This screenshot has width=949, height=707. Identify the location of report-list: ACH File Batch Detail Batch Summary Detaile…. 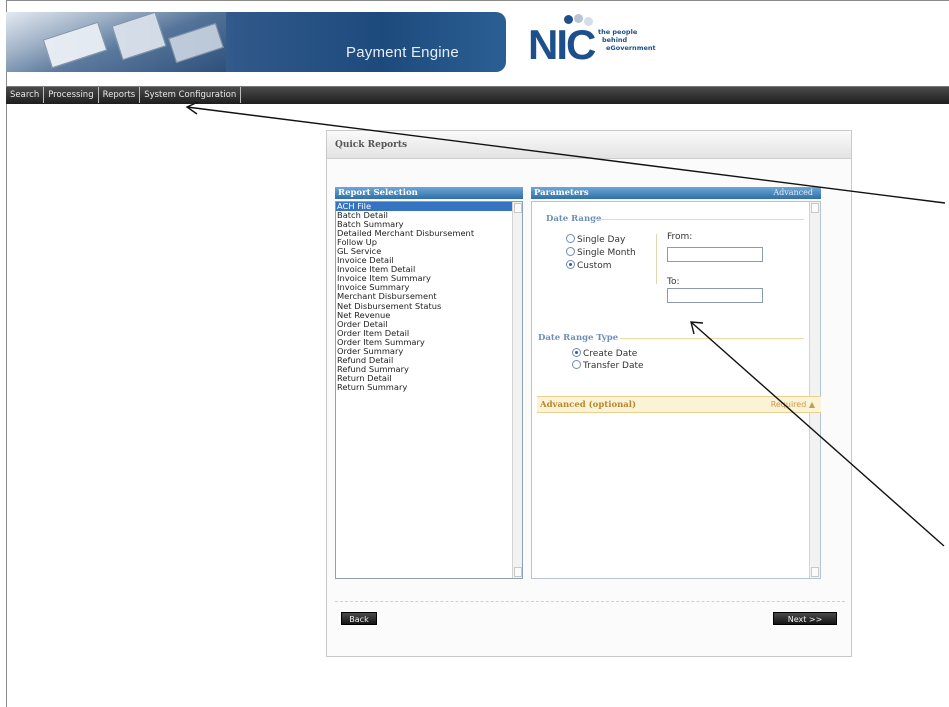
(429, 390).